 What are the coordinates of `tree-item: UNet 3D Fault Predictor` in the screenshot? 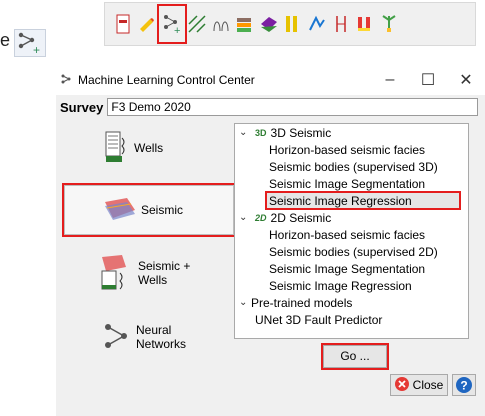 It's located at (351, 319).